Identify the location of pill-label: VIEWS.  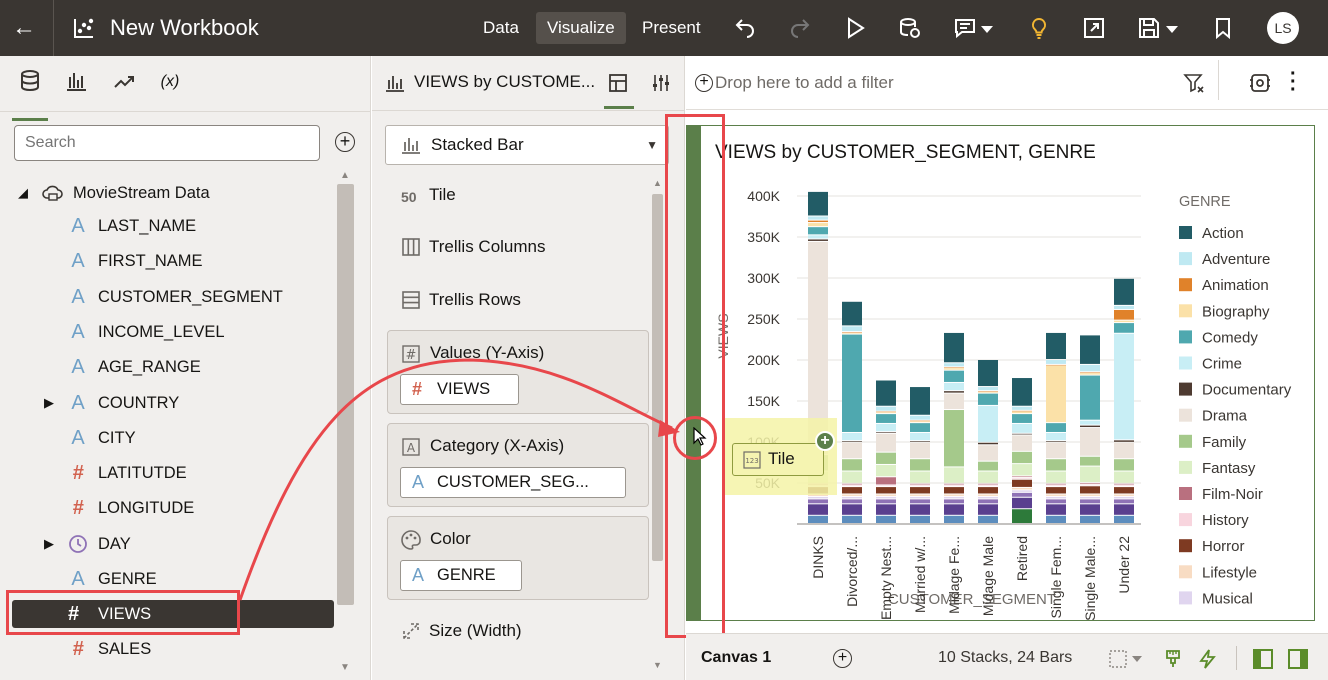
(464, 389).